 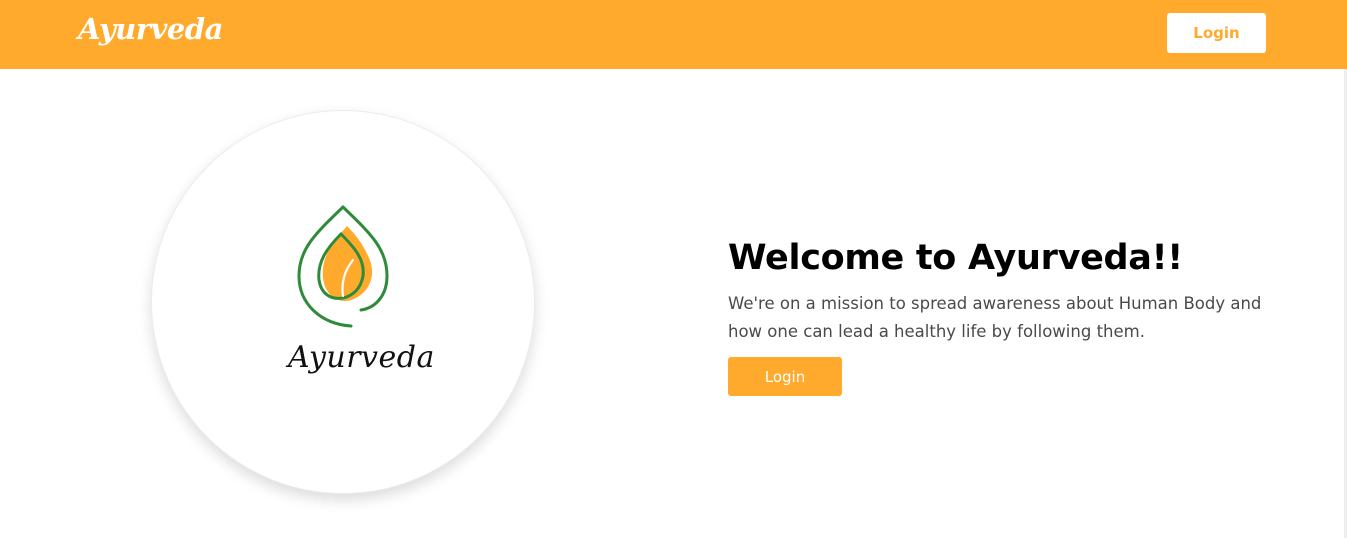 I want to click on hero-title: Welcome to Ayurveda!!, so click(x=955, y=258).